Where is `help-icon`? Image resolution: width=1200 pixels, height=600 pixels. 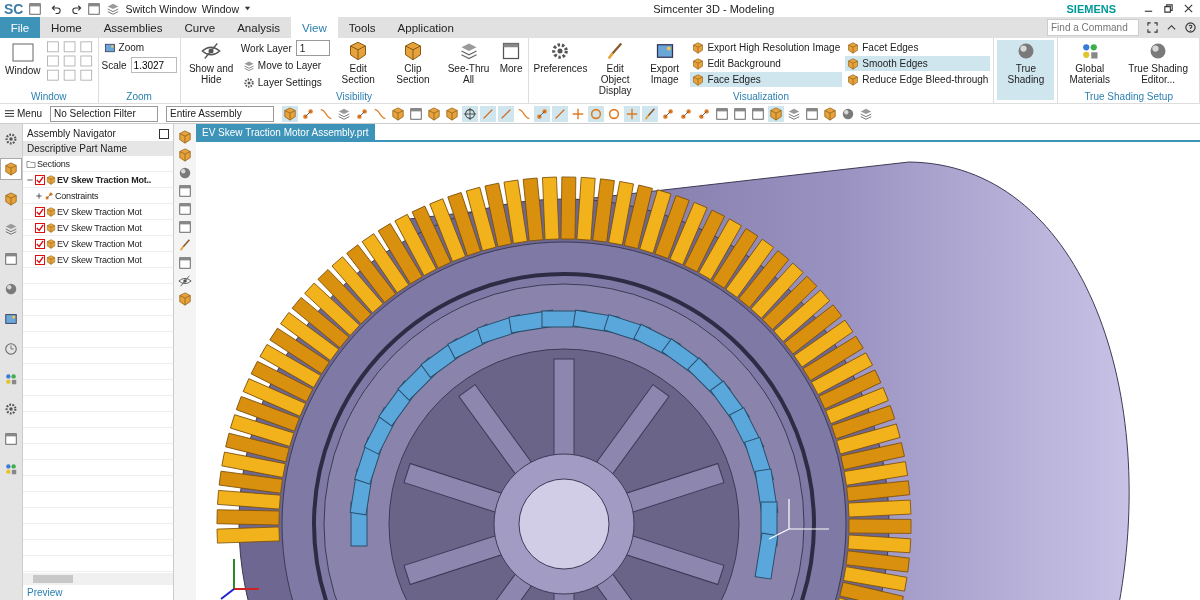 help-icon is located at coordinates (1190, 27).